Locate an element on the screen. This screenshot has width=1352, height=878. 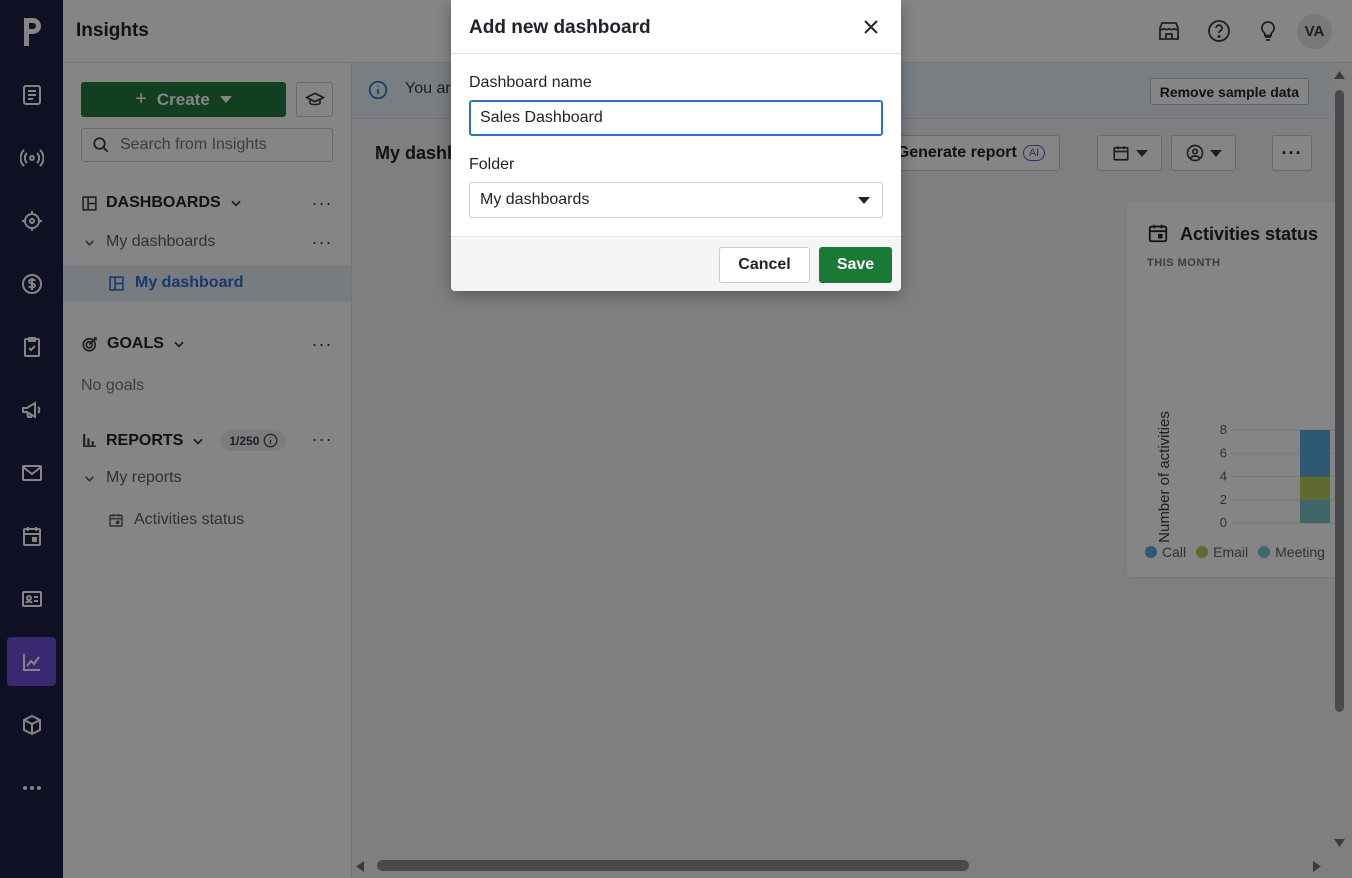
folder-label: Folder is located at coordinates (492, 164).